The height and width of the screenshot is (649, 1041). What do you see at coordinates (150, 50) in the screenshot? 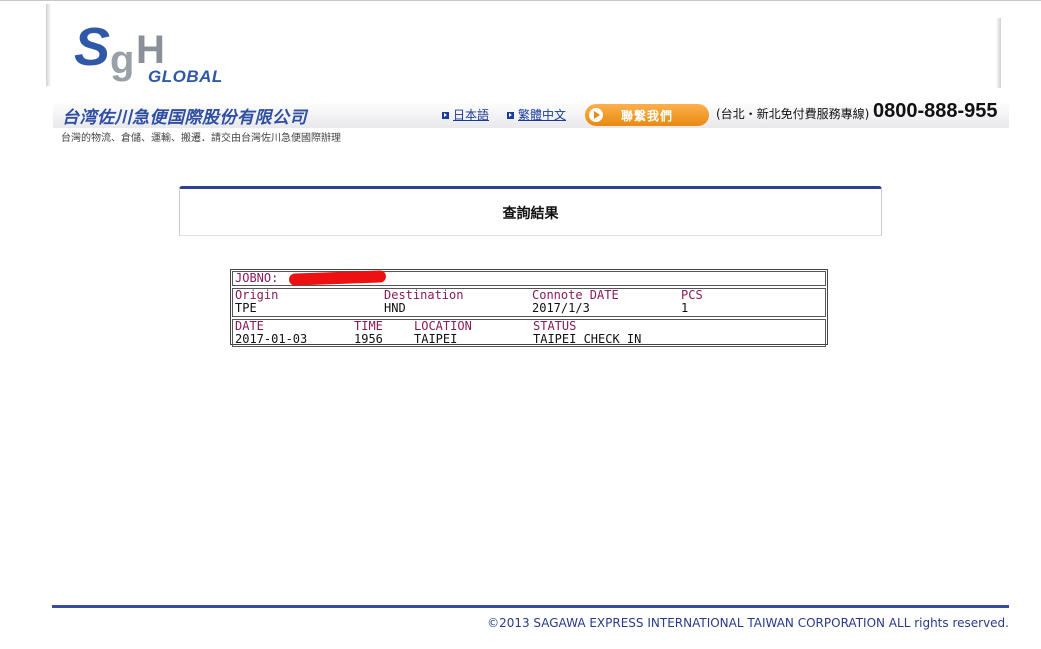
I see `logo-letter-h: H` at bounding box center [150, 50].